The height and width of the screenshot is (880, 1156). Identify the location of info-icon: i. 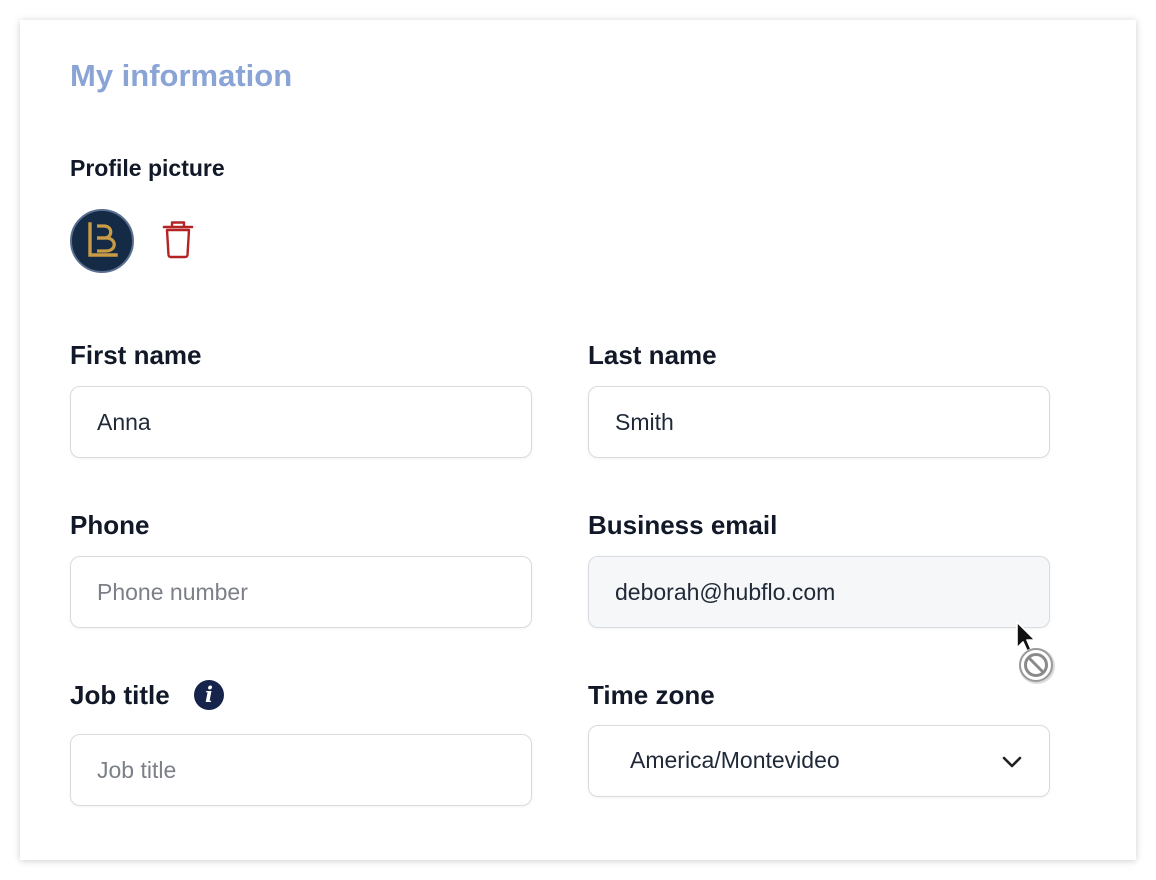
(209, 695).